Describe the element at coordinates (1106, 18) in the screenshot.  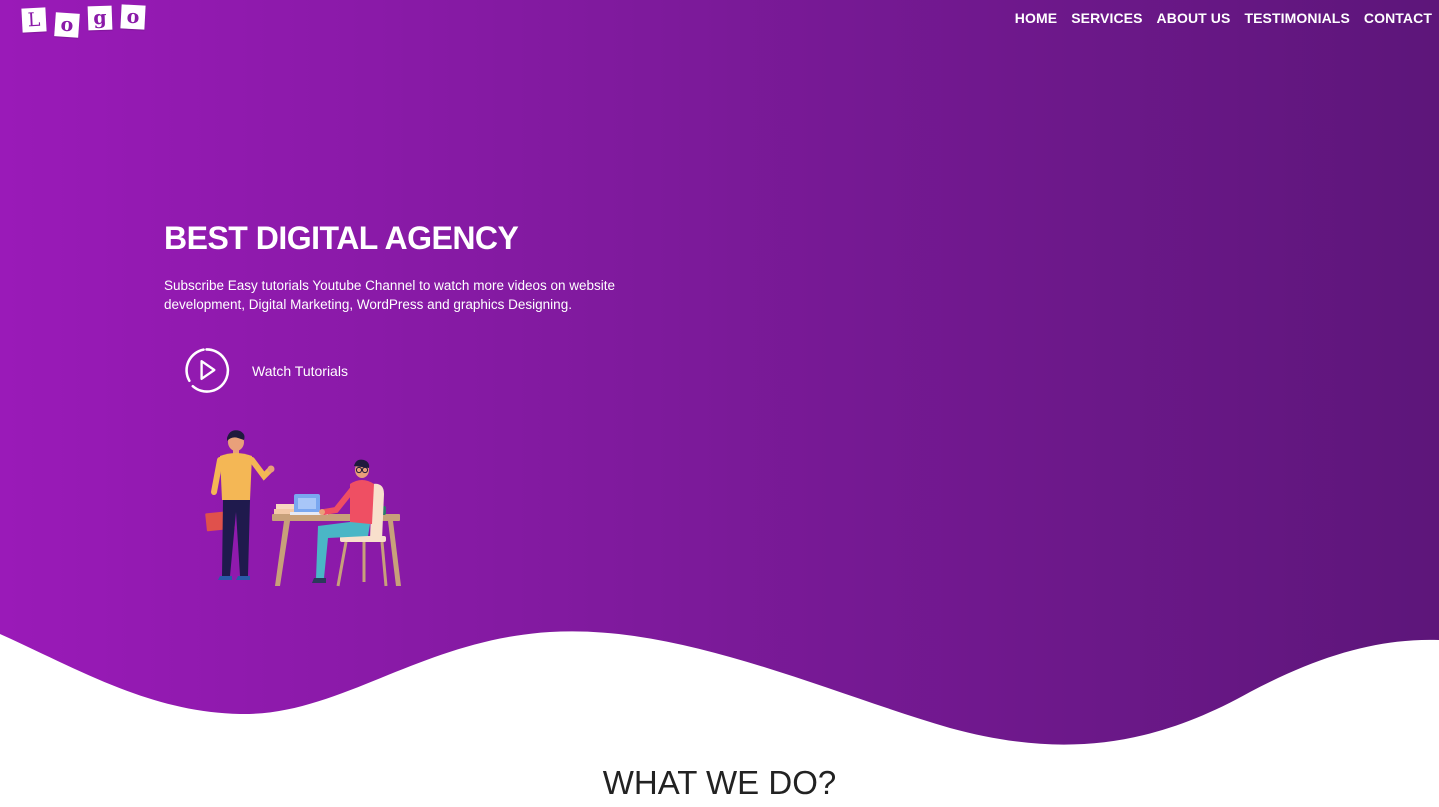
I see `nav-services: SERVICES` at that location.